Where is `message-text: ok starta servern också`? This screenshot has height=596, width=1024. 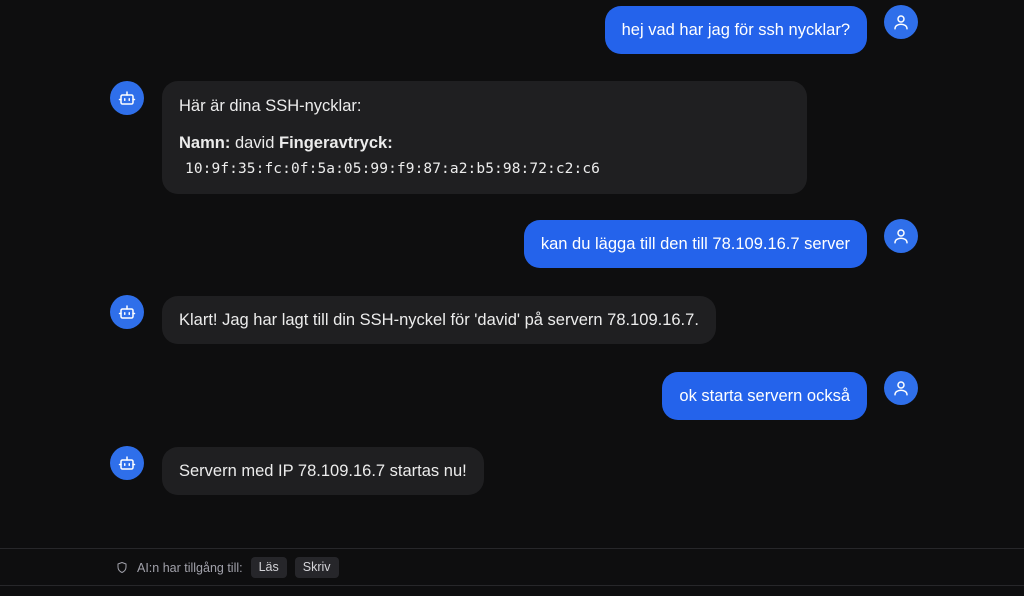 message-text: ok starta servern också is located at coordinates (764, 396).